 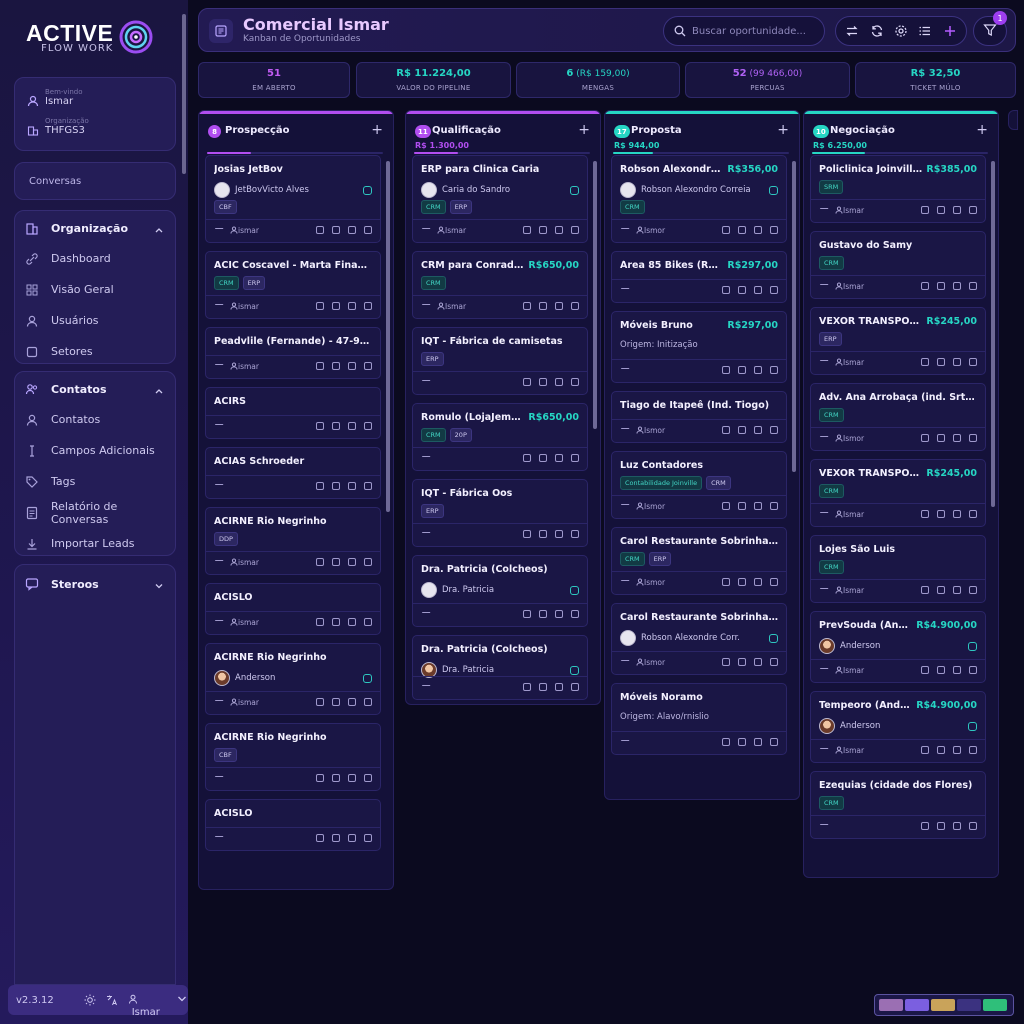 I want to click on opportunity-card: Romulo (LojaJemar)... R$650,00 CRM20P, so click(x=500, y=437).